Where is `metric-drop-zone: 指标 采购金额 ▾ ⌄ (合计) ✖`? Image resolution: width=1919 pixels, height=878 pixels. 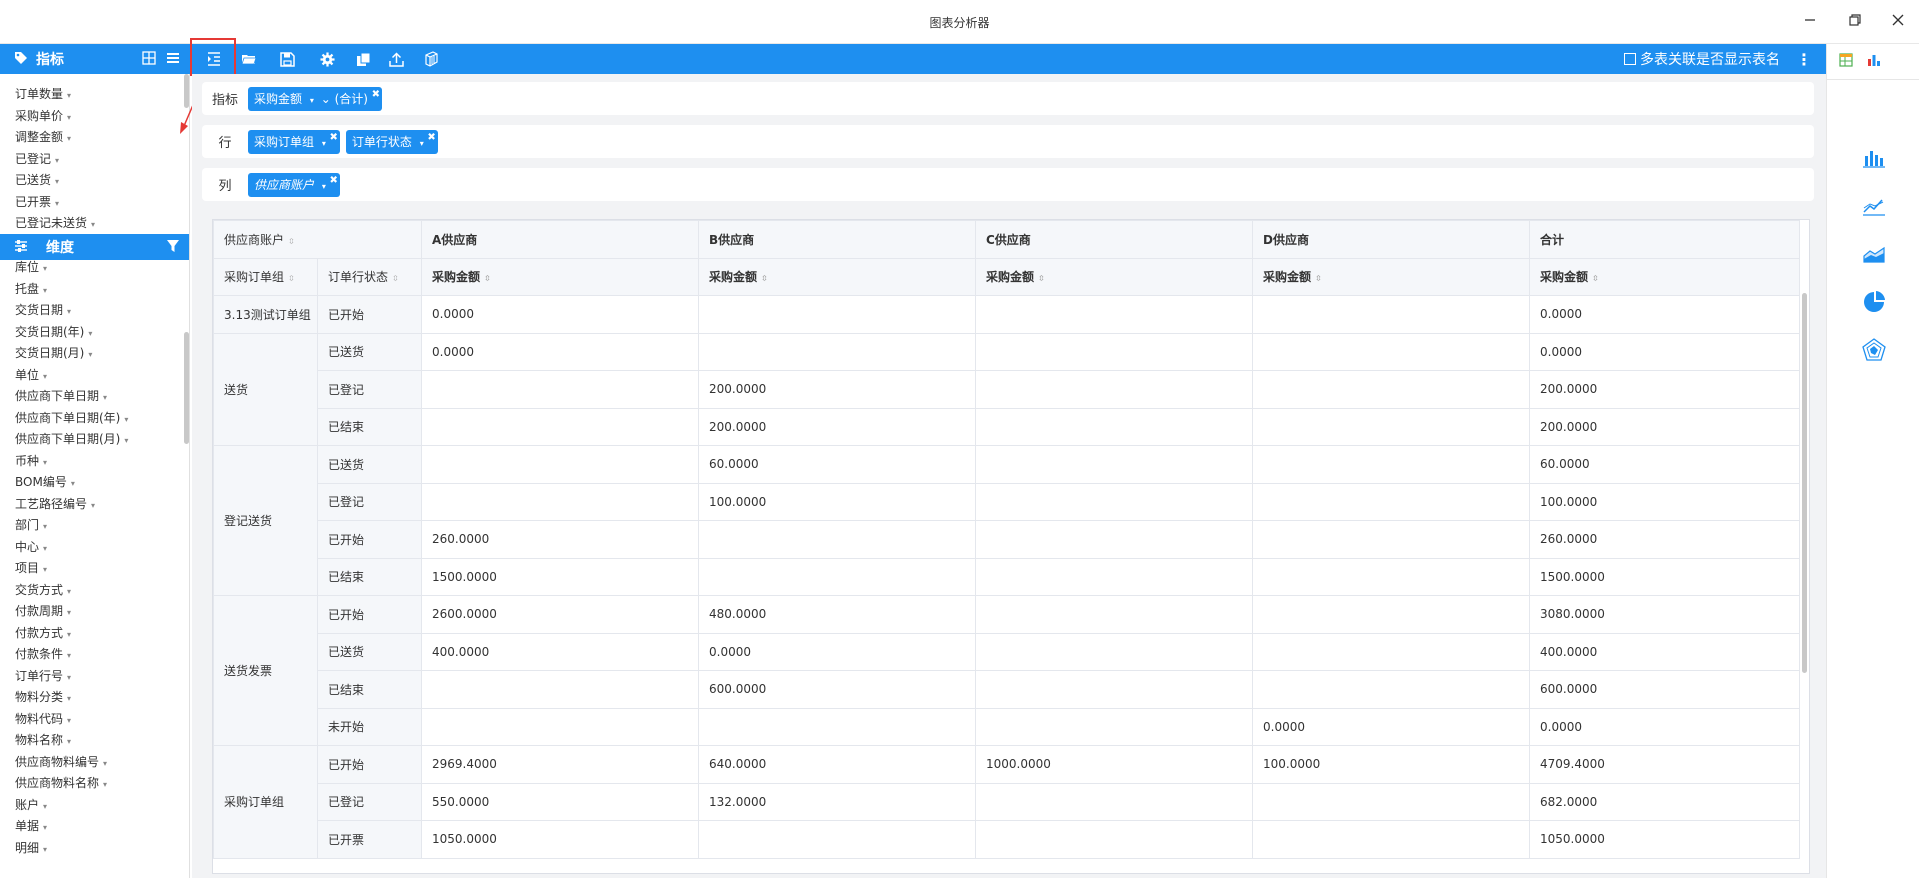 metric-drop-zone: 指标 采购金额 ▾ ⌄ (合计) ✖ is located at coordinates (1008, 98).